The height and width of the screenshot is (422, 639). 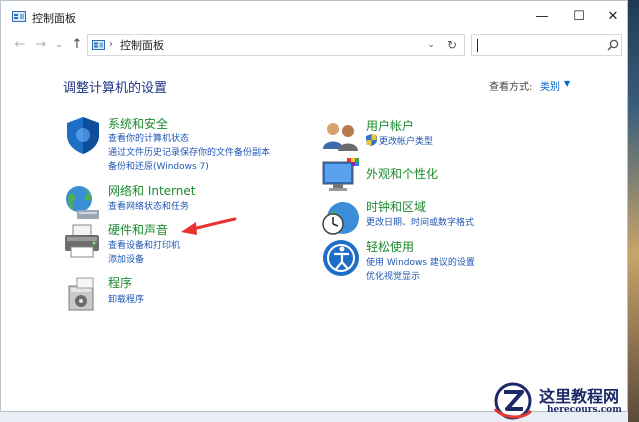 What do you see at coordinates (126, 258) in the screenshot?
I see `link-add-device: 添加设备` at bounding box center [126, 258].